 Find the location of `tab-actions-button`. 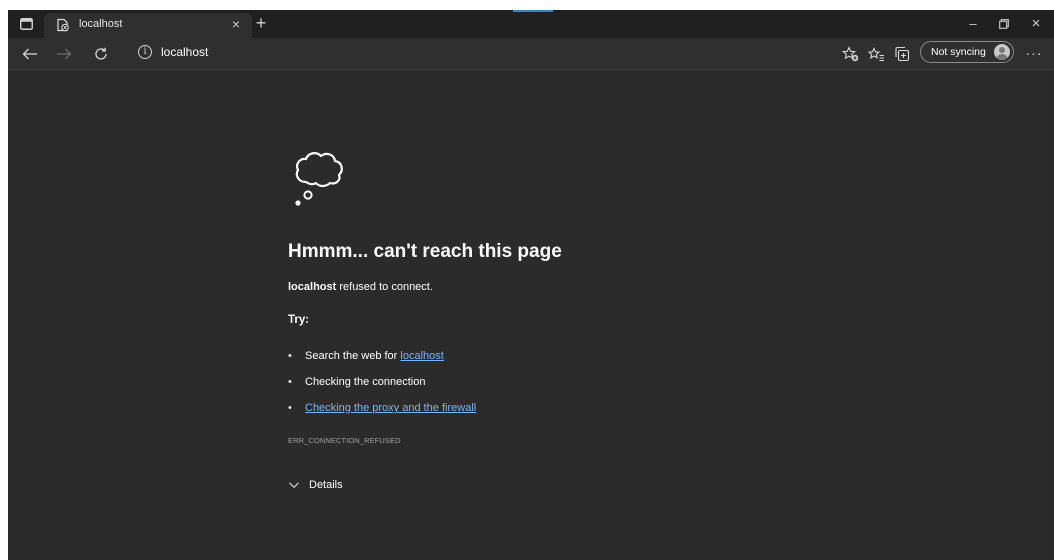

tab-actions-button is located at coordinates (26, 24).